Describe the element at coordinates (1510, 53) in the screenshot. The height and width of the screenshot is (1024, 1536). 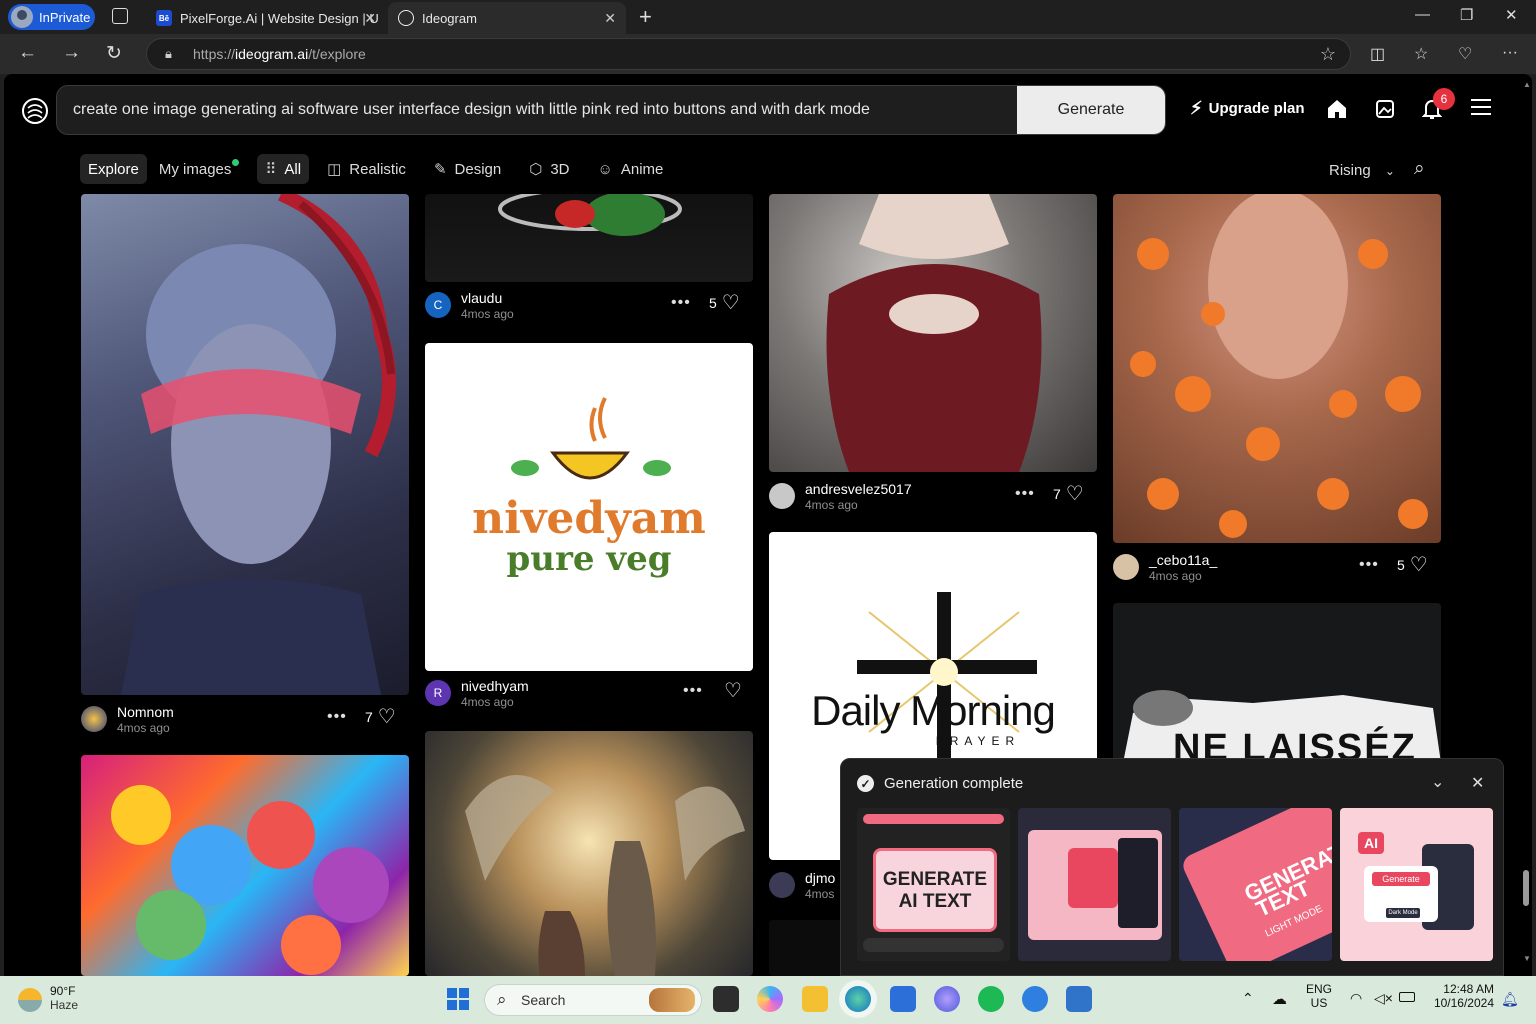
I see `more-menu-icon: ···` at that location.